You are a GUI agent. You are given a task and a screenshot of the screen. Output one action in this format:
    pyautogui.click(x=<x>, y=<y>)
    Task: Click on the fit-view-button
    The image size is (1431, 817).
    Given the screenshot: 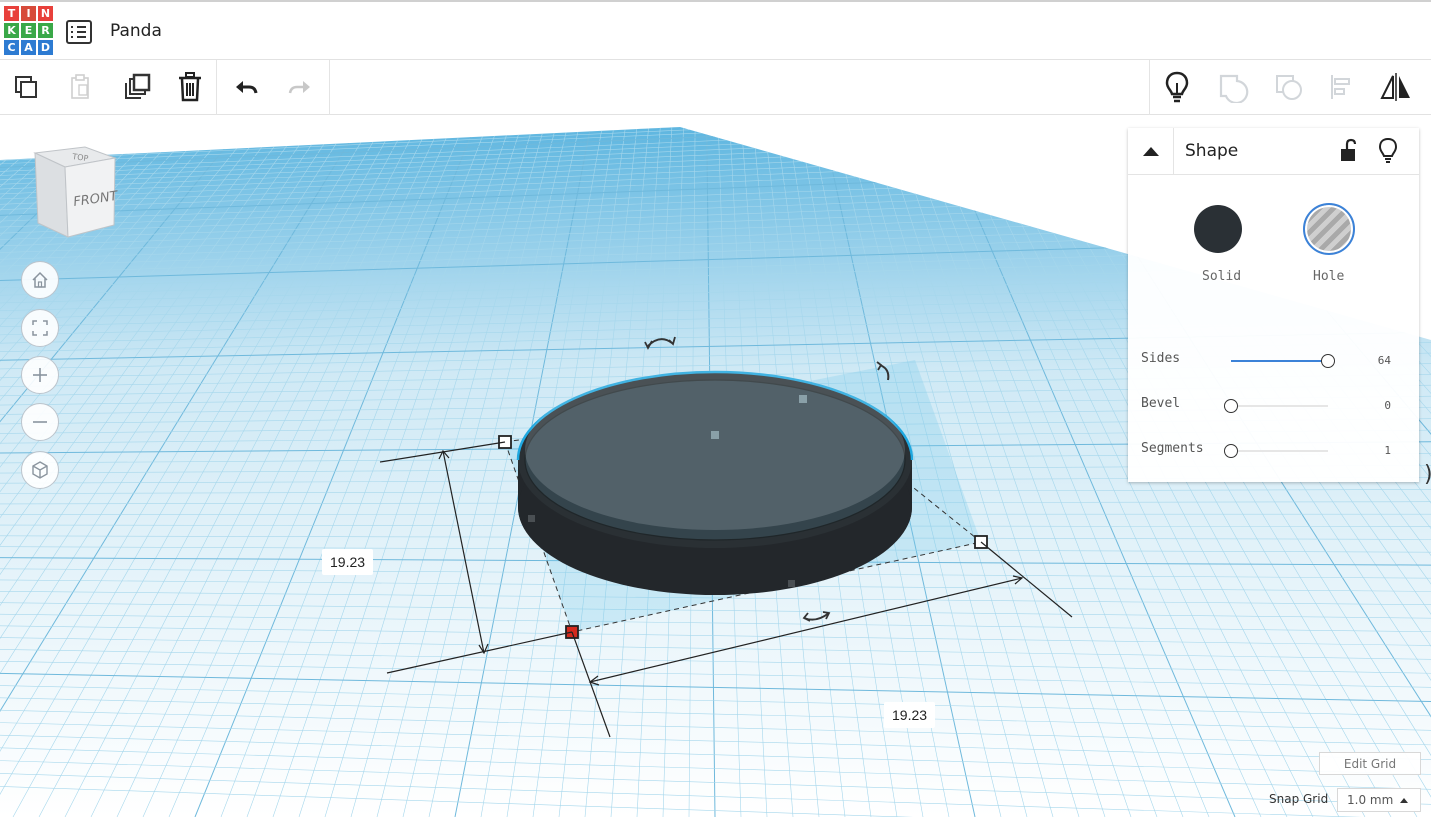 What is the action you would take?
    pyautogui.click(x=40, y=328)
    